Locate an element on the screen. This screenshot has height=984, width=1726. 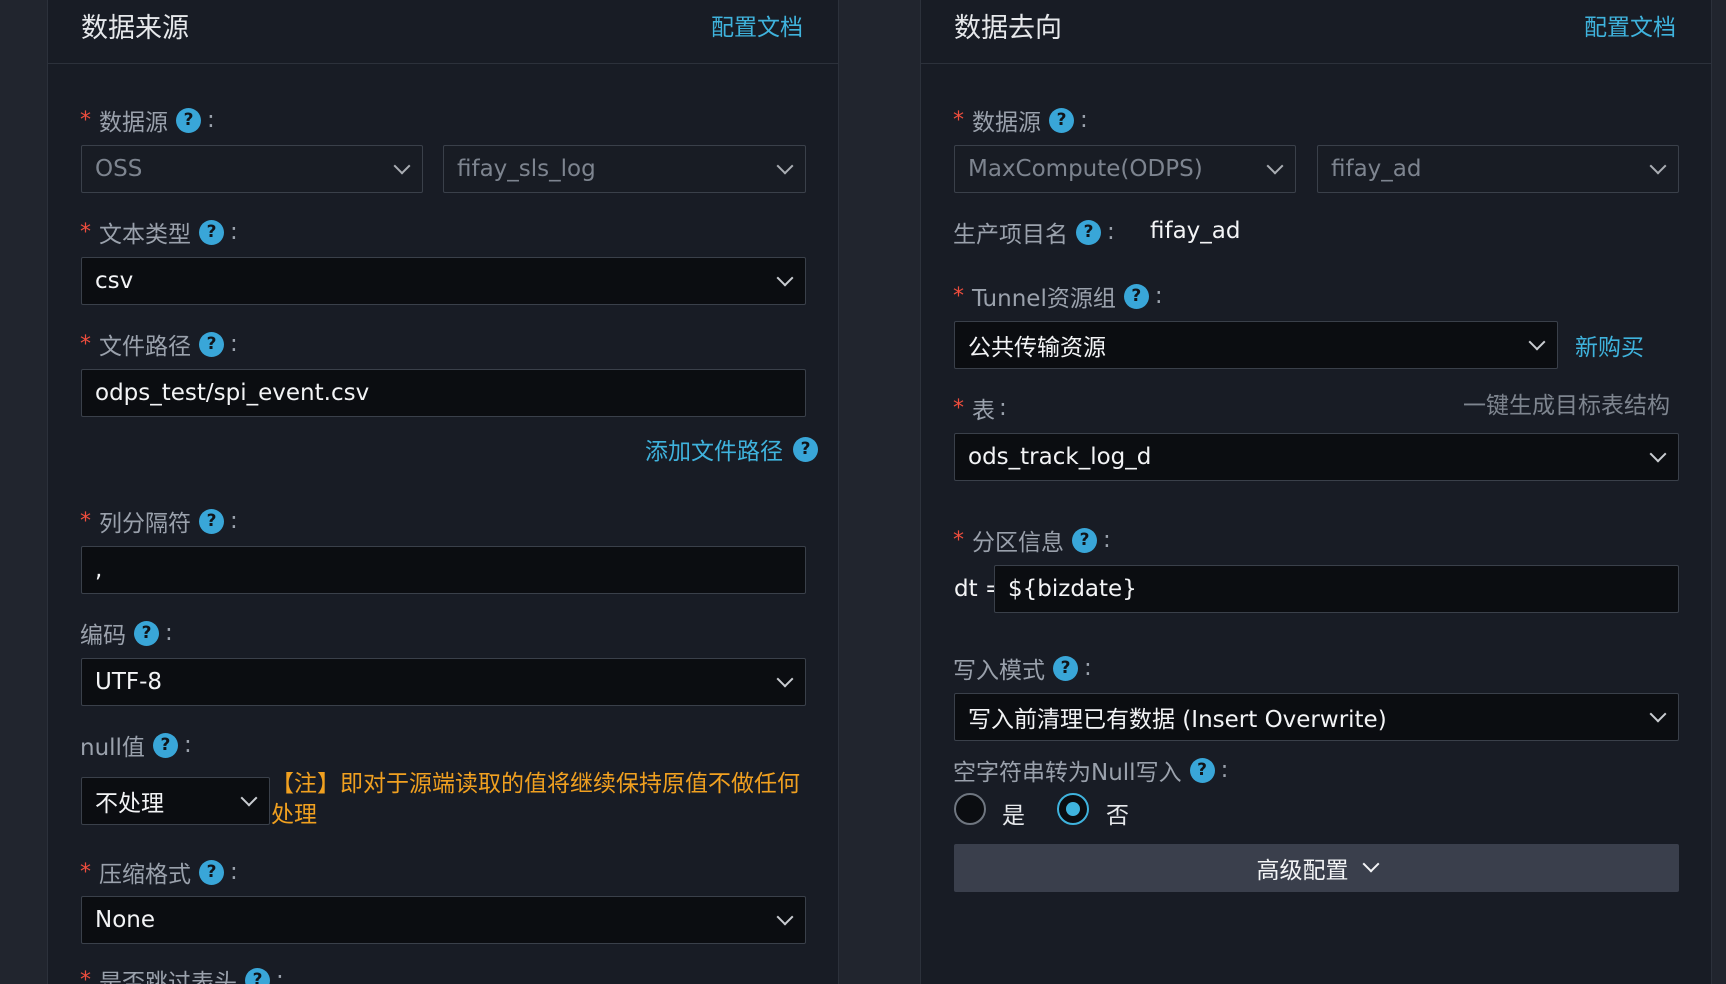
source-panel-title: 数据来源 is located at coordinates (135, 28).